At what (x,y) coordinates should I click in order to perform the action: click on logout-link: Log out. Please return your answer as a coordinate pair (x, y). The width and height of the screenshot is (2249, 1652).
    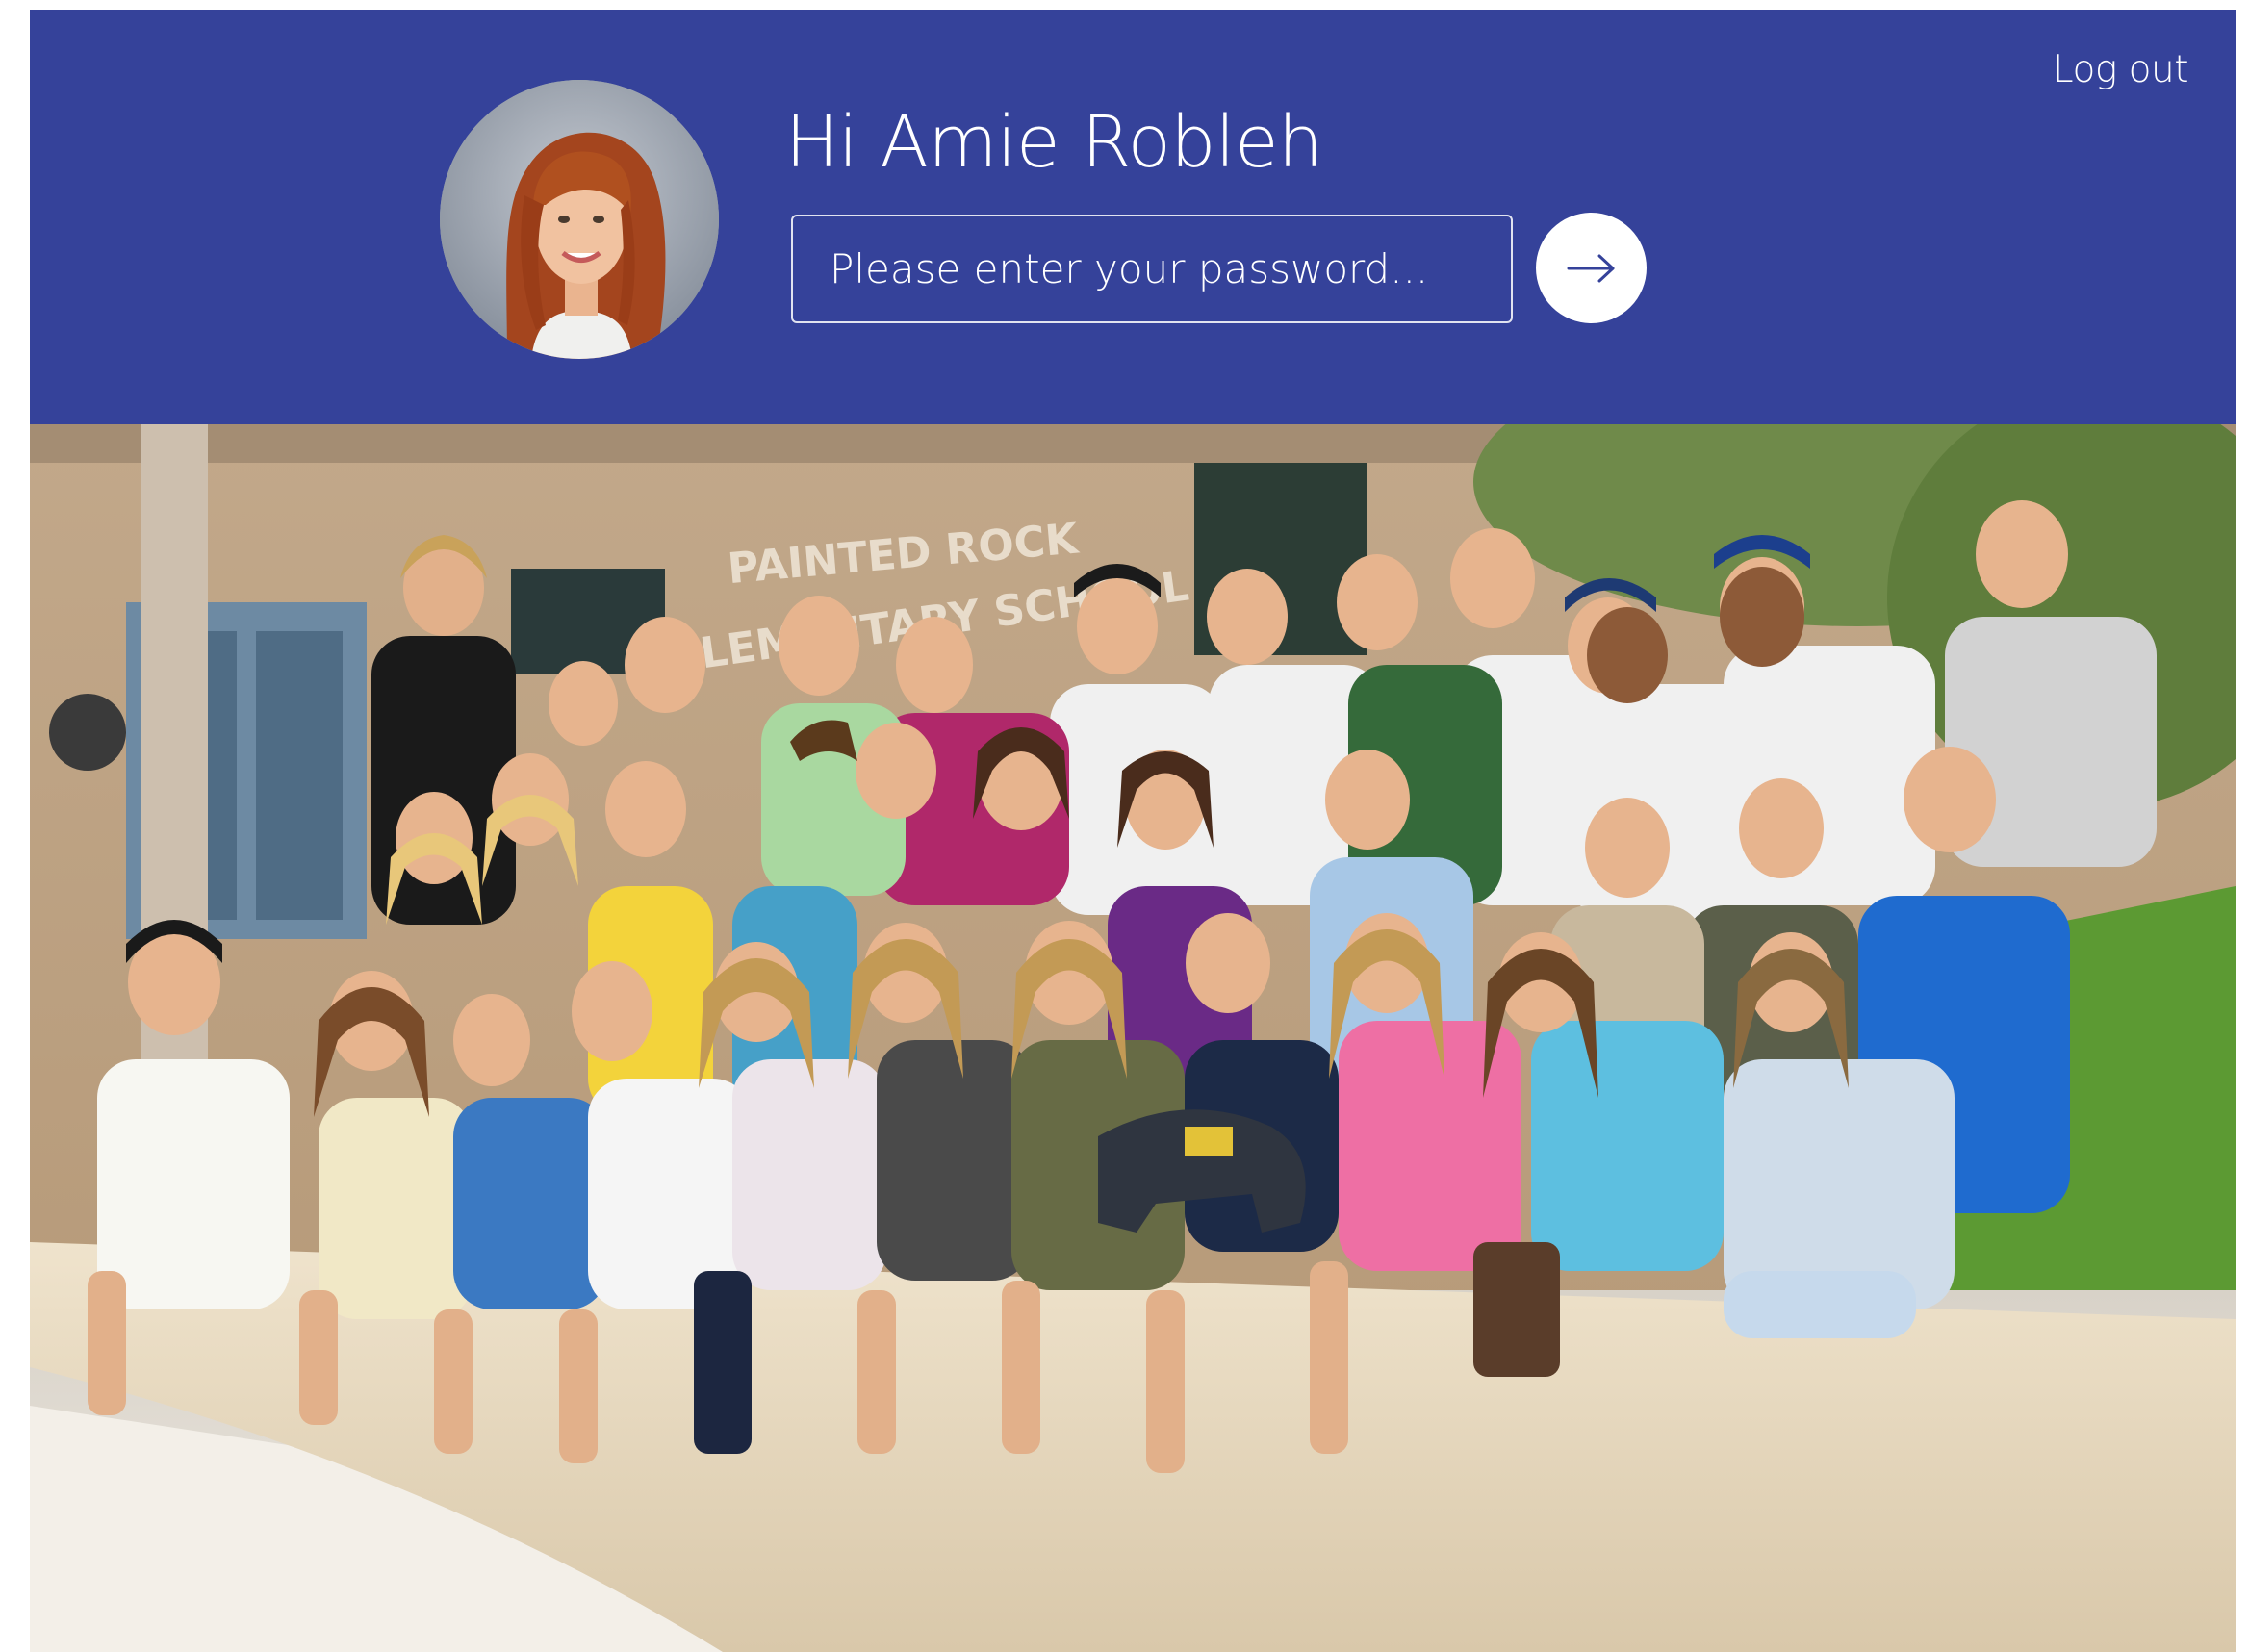
    Looking at the image, I should click on (2121, 69).